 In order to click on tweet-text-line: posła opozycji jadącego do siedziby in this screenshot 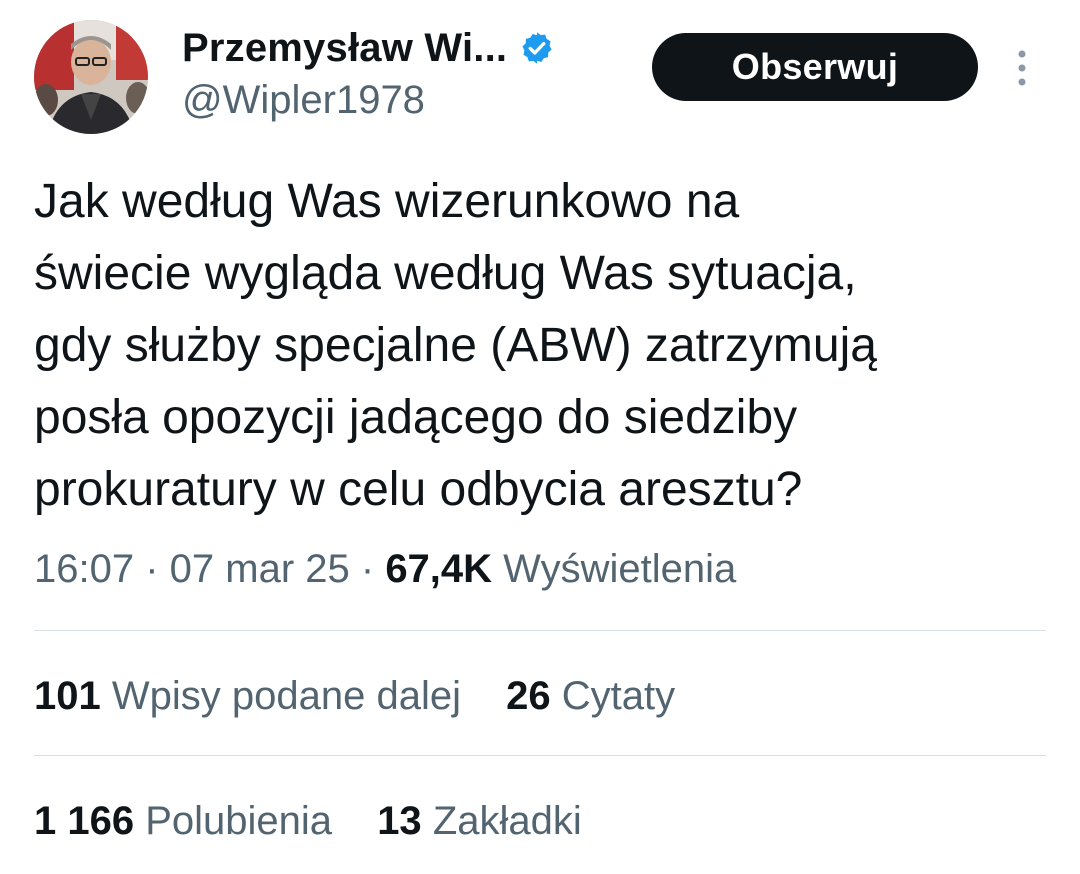, I will do `click(416, 417)`.